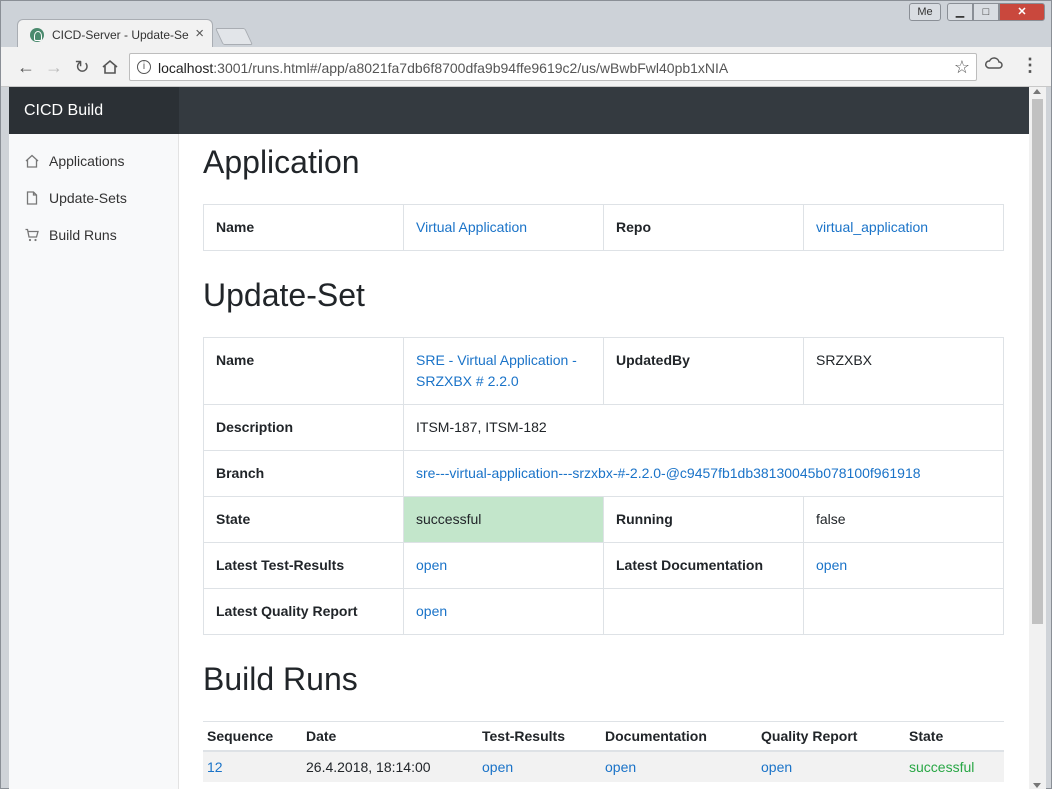 The height and width of the screenshot is (789, 1052). Describe the element at coordinates (903, 519) in the screenshot. I see `us-running-value: false` at that location.